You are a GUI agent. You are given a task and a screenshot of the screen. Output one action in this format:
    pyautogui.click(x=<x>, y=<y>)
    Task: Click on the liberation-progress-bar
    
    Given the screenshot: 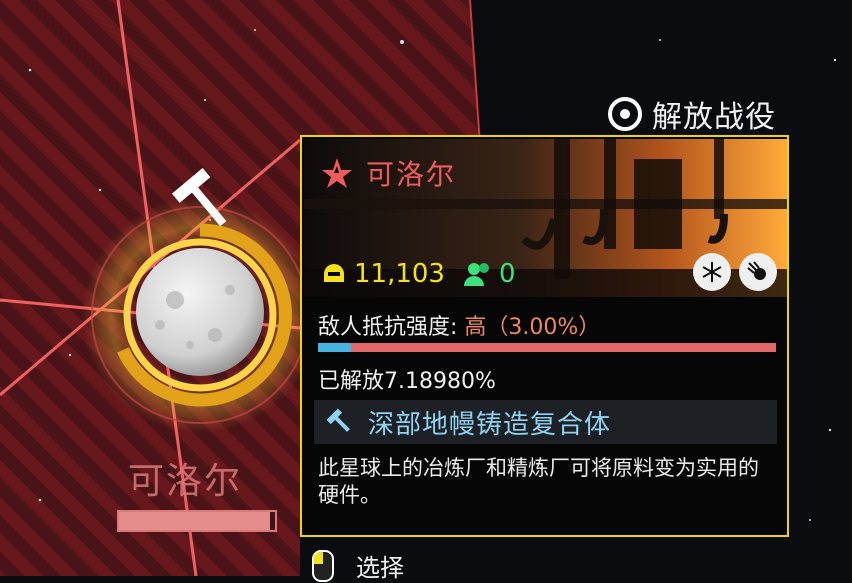 What is the action you would take?
    pyautogui.click(x=547, y=347)
    